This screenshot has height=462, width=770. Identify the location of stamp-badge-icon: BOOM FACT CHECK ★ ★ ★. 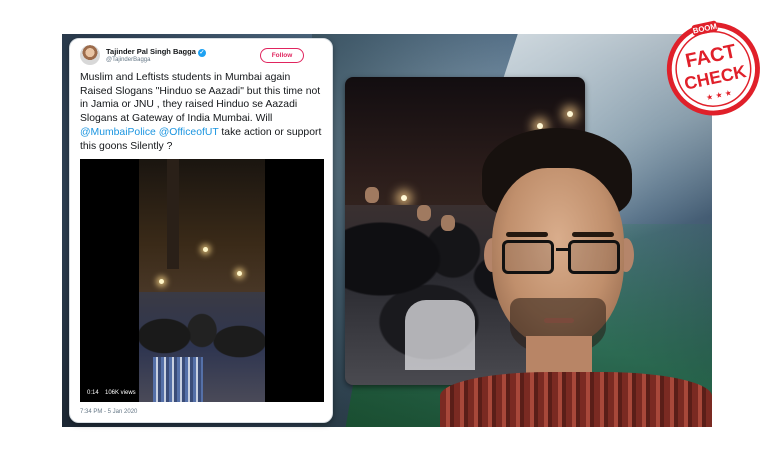
(713, 68).